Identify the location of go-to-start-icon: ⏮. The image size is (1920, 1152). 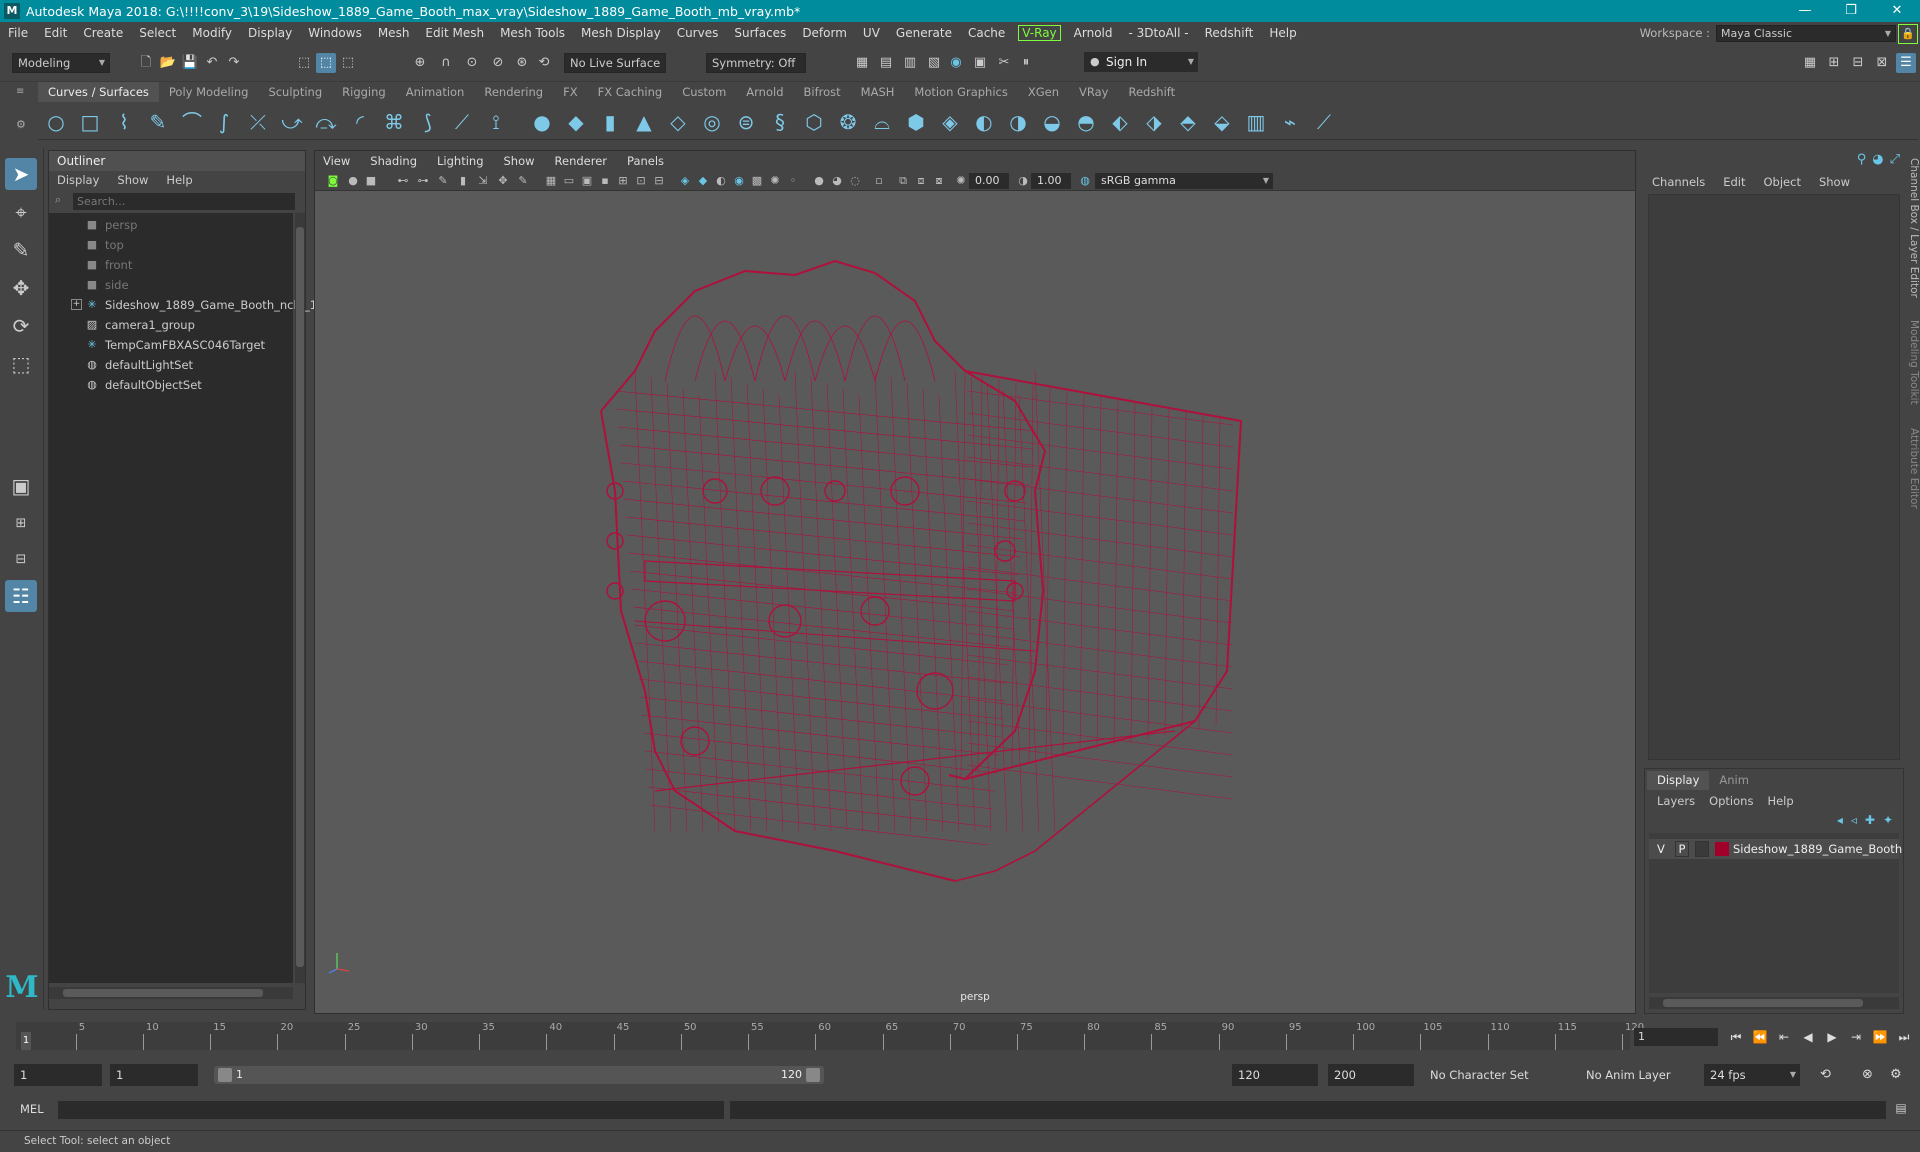
(1736, 1037).